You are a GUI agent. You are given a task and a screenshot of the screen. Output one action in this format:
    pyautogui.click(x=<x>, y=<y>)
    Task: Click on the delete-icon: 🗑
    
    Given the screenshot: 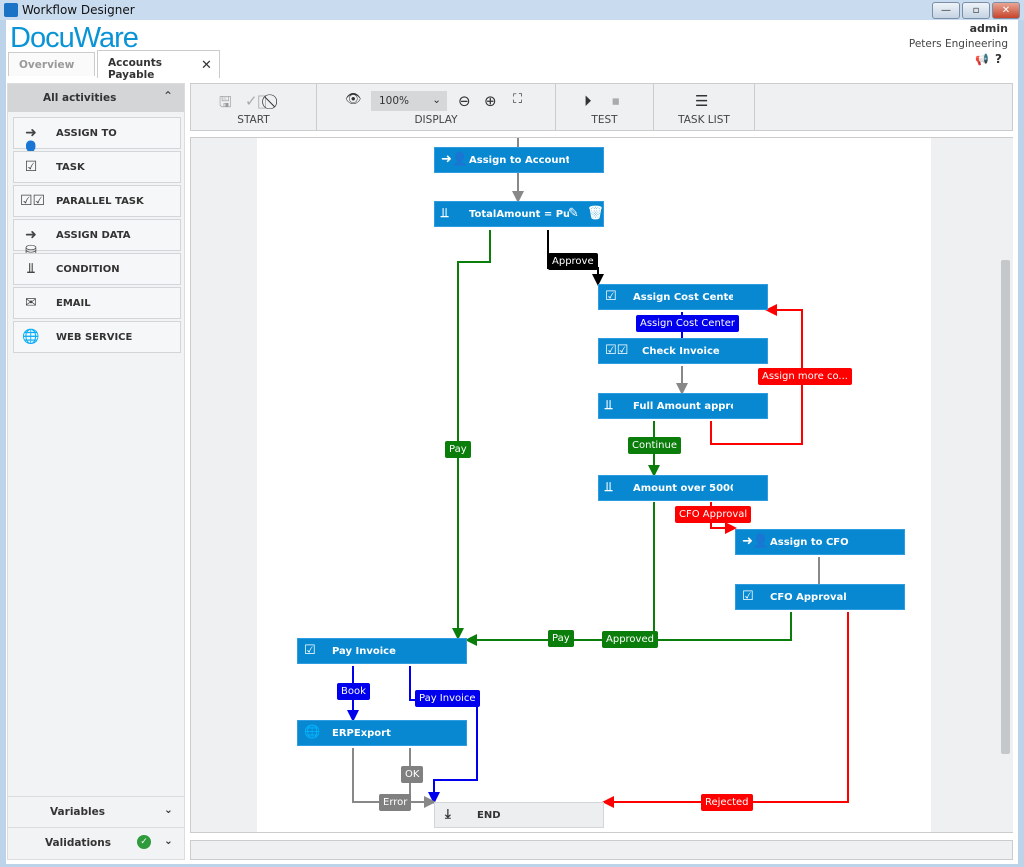 What is the action you would take?
    pyautogui.click(x=595, y=213)
    